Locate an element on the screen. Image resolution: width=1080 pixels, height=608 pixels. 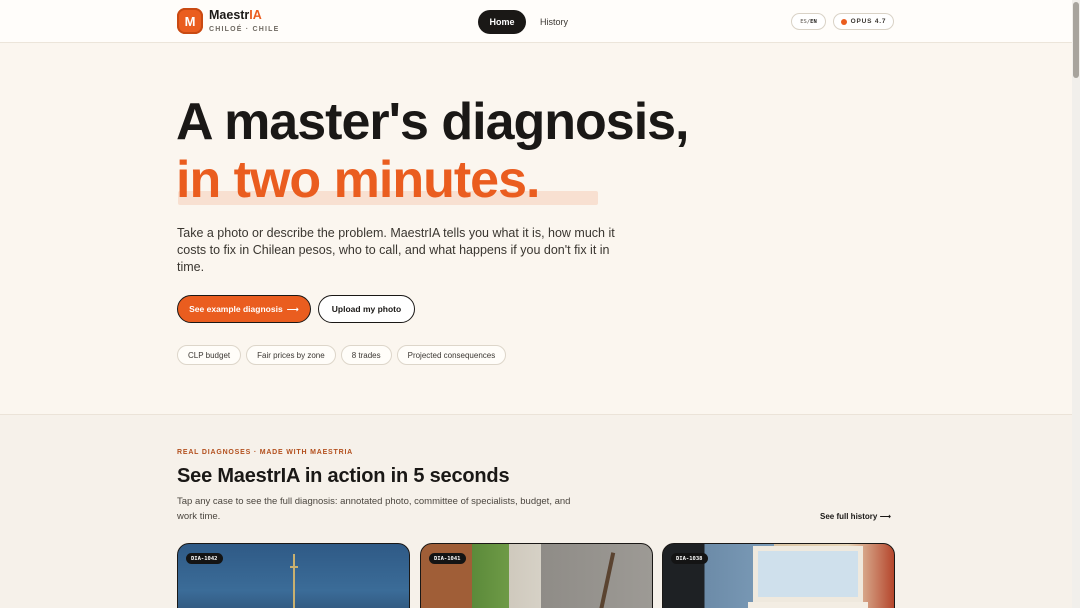
model-badge-label: OPUS 4.7 is located at coordinates (868, 21).